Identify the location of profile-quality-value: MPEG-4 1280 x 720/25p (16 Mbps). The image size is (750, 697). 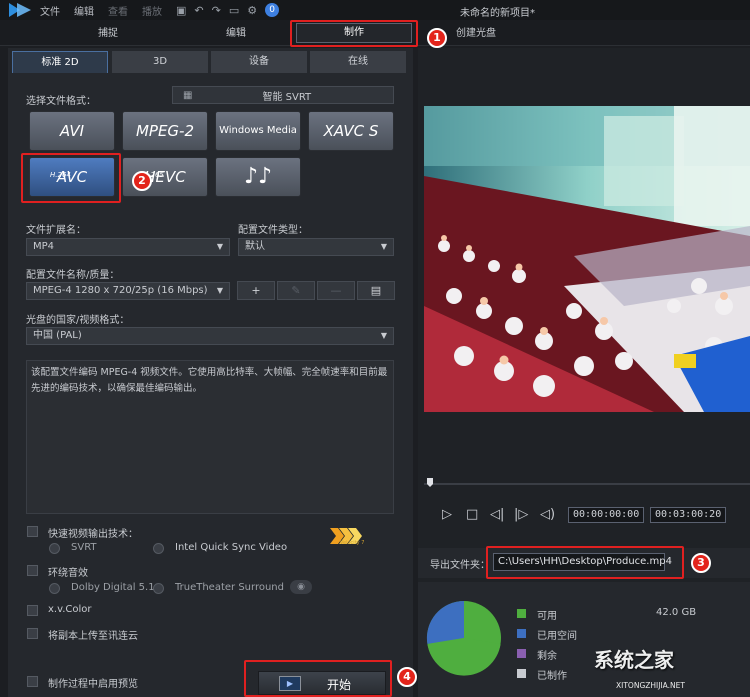
(120, 290).